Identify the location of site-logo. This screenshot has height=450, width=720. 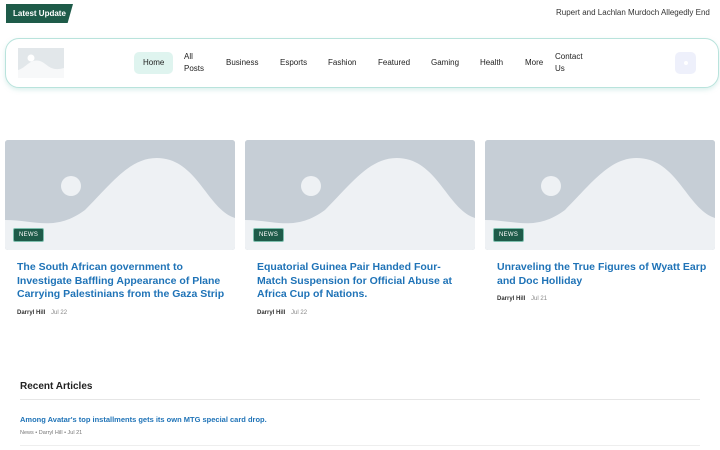
(41, 63).